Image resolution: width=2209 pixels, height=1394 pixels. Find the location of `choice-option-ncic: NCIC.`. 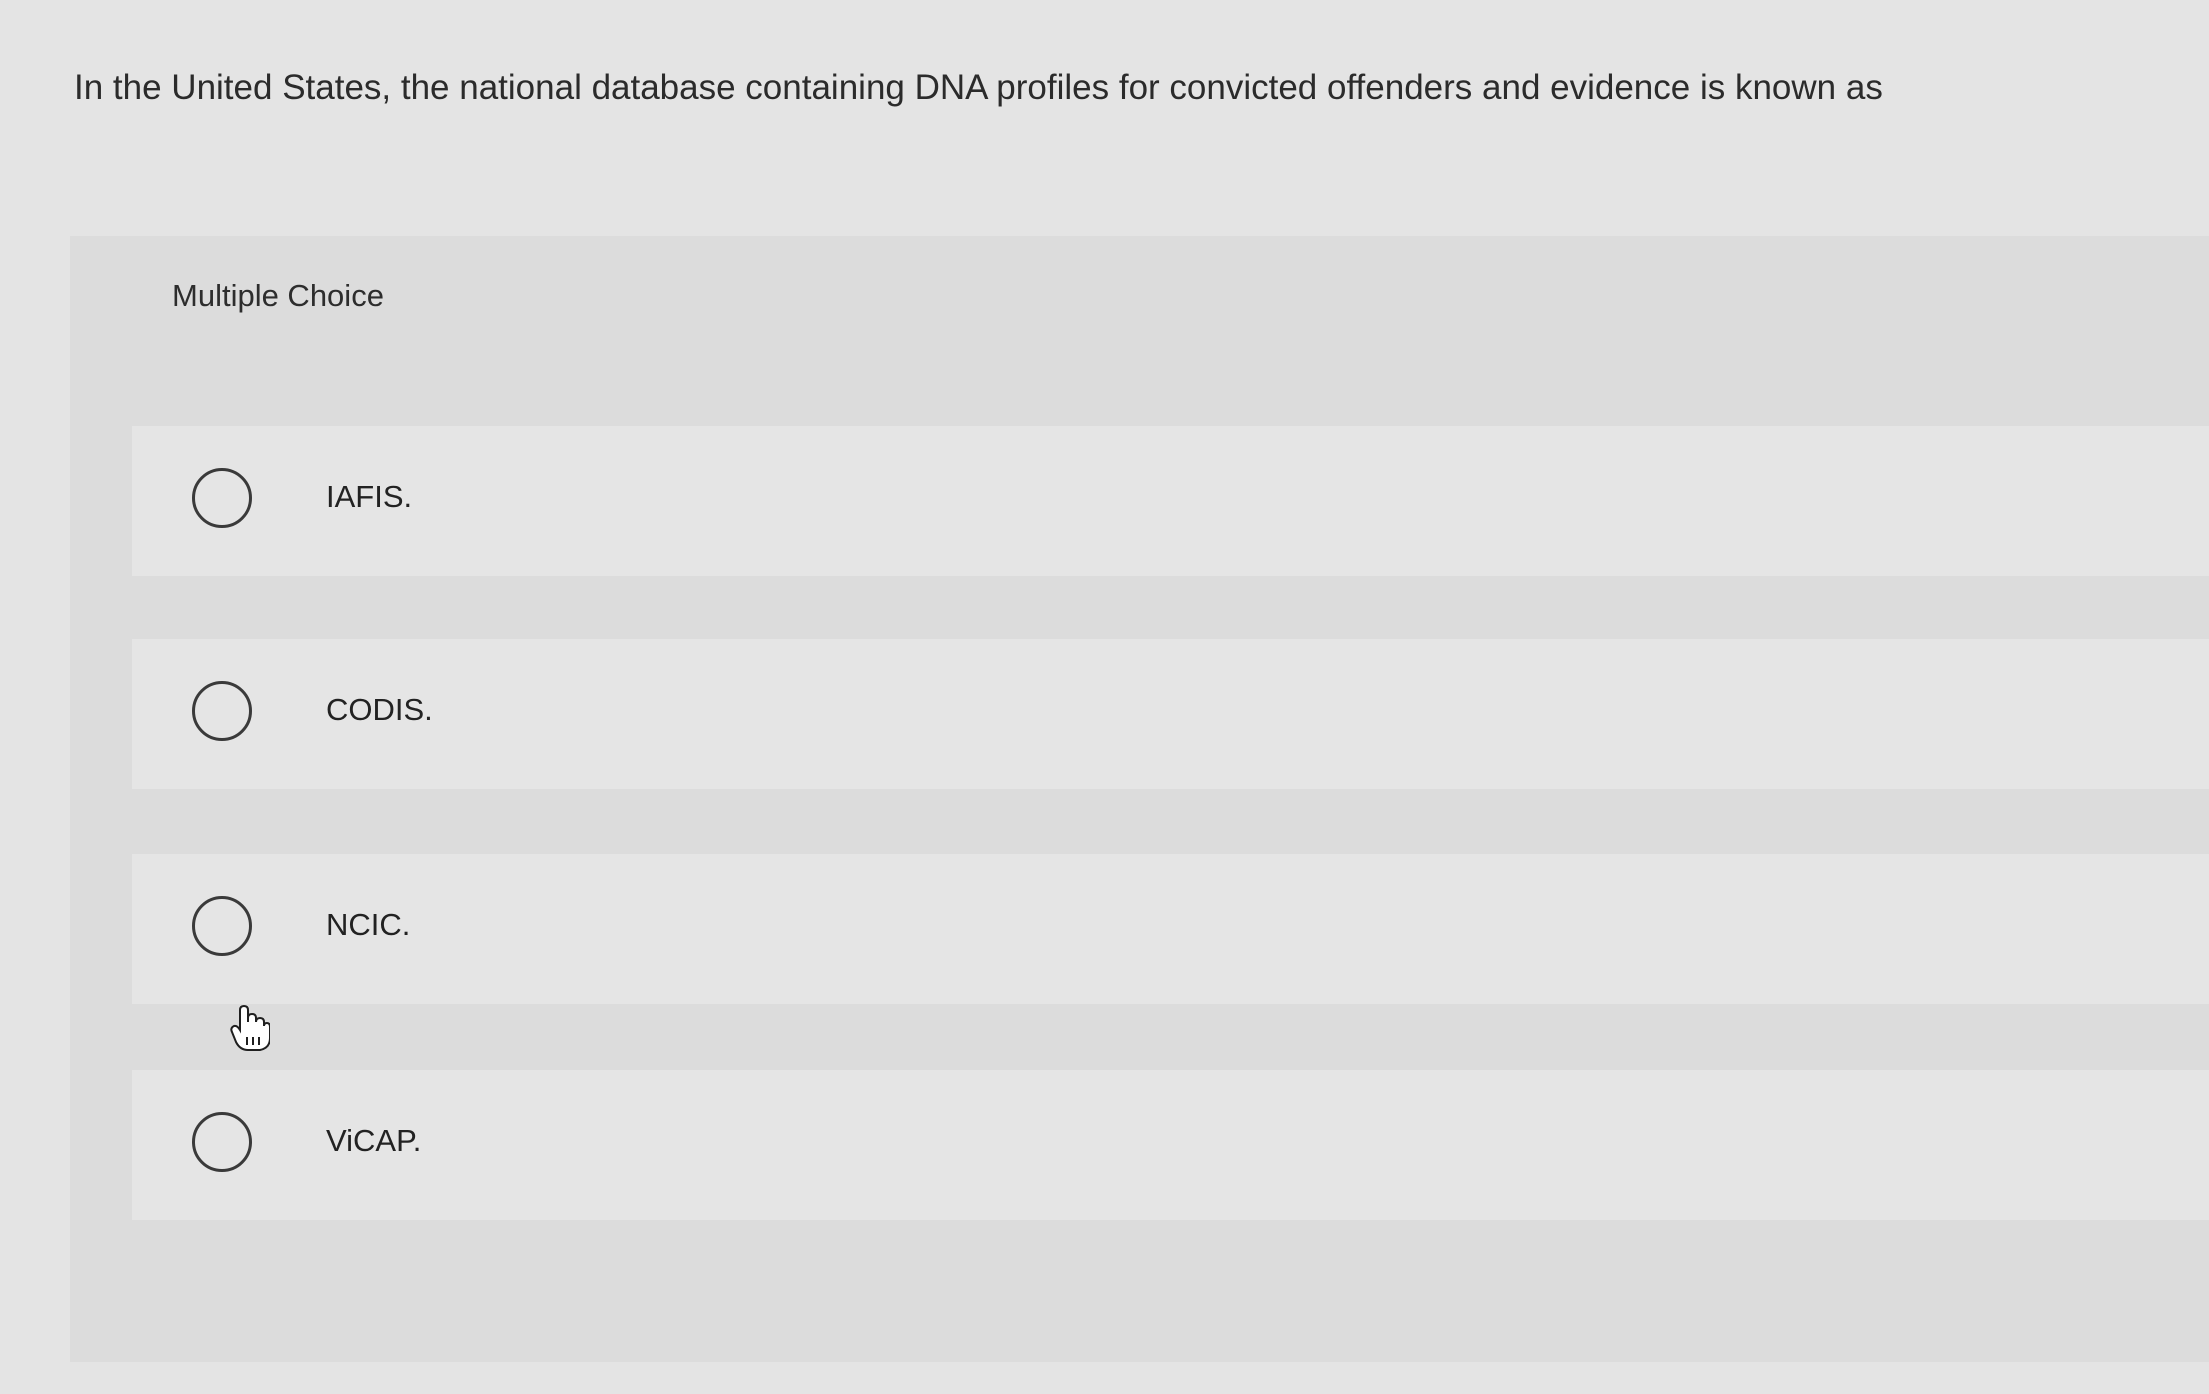

choice-option-ncic: NCIC. is located at coordinates (1170, 929).